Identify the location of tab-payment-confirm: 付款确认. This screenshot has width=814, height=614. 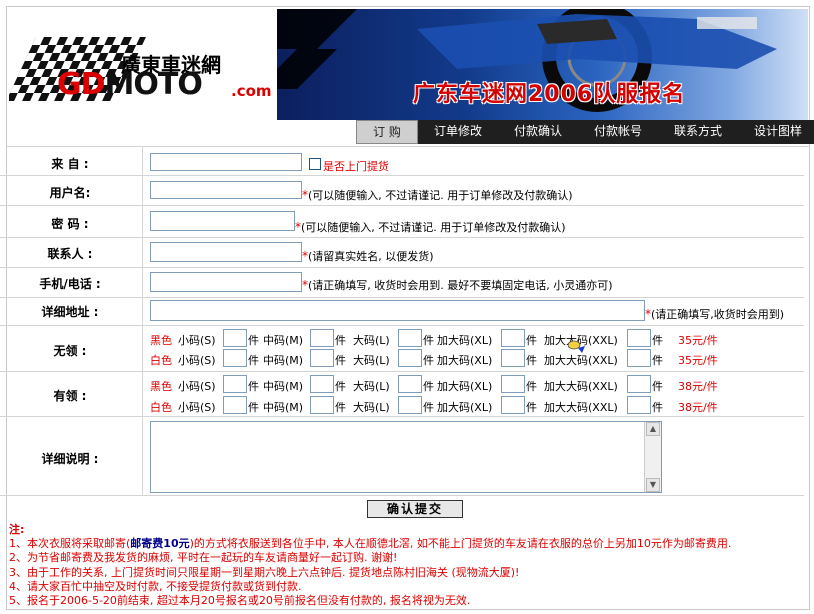
(538, 132).